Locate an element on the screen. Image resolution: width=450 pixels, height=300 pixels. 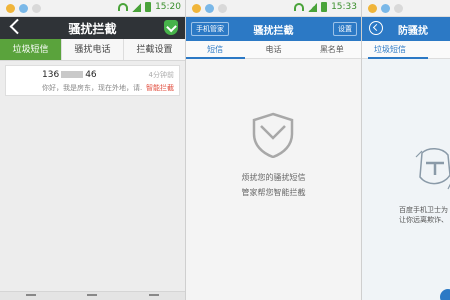
shield-icon is located at coordinates (273, 135).